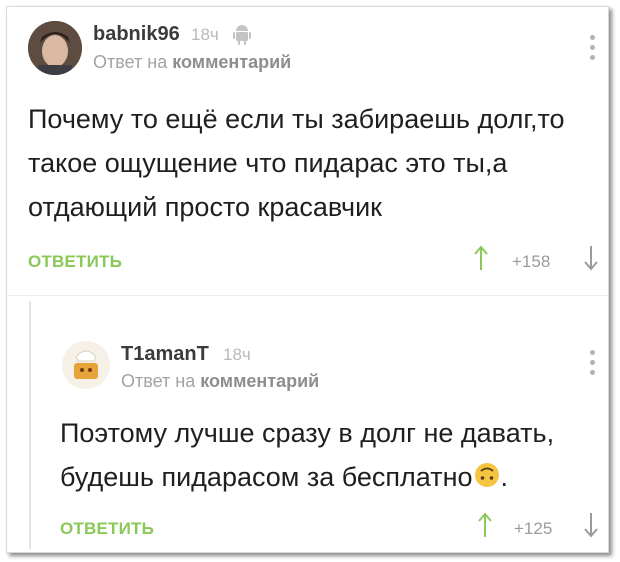 The width and height of the screenshot is (620, 562). Describe the element at coordinates (307, 295) in the screenshot. I see `divider` at that location.